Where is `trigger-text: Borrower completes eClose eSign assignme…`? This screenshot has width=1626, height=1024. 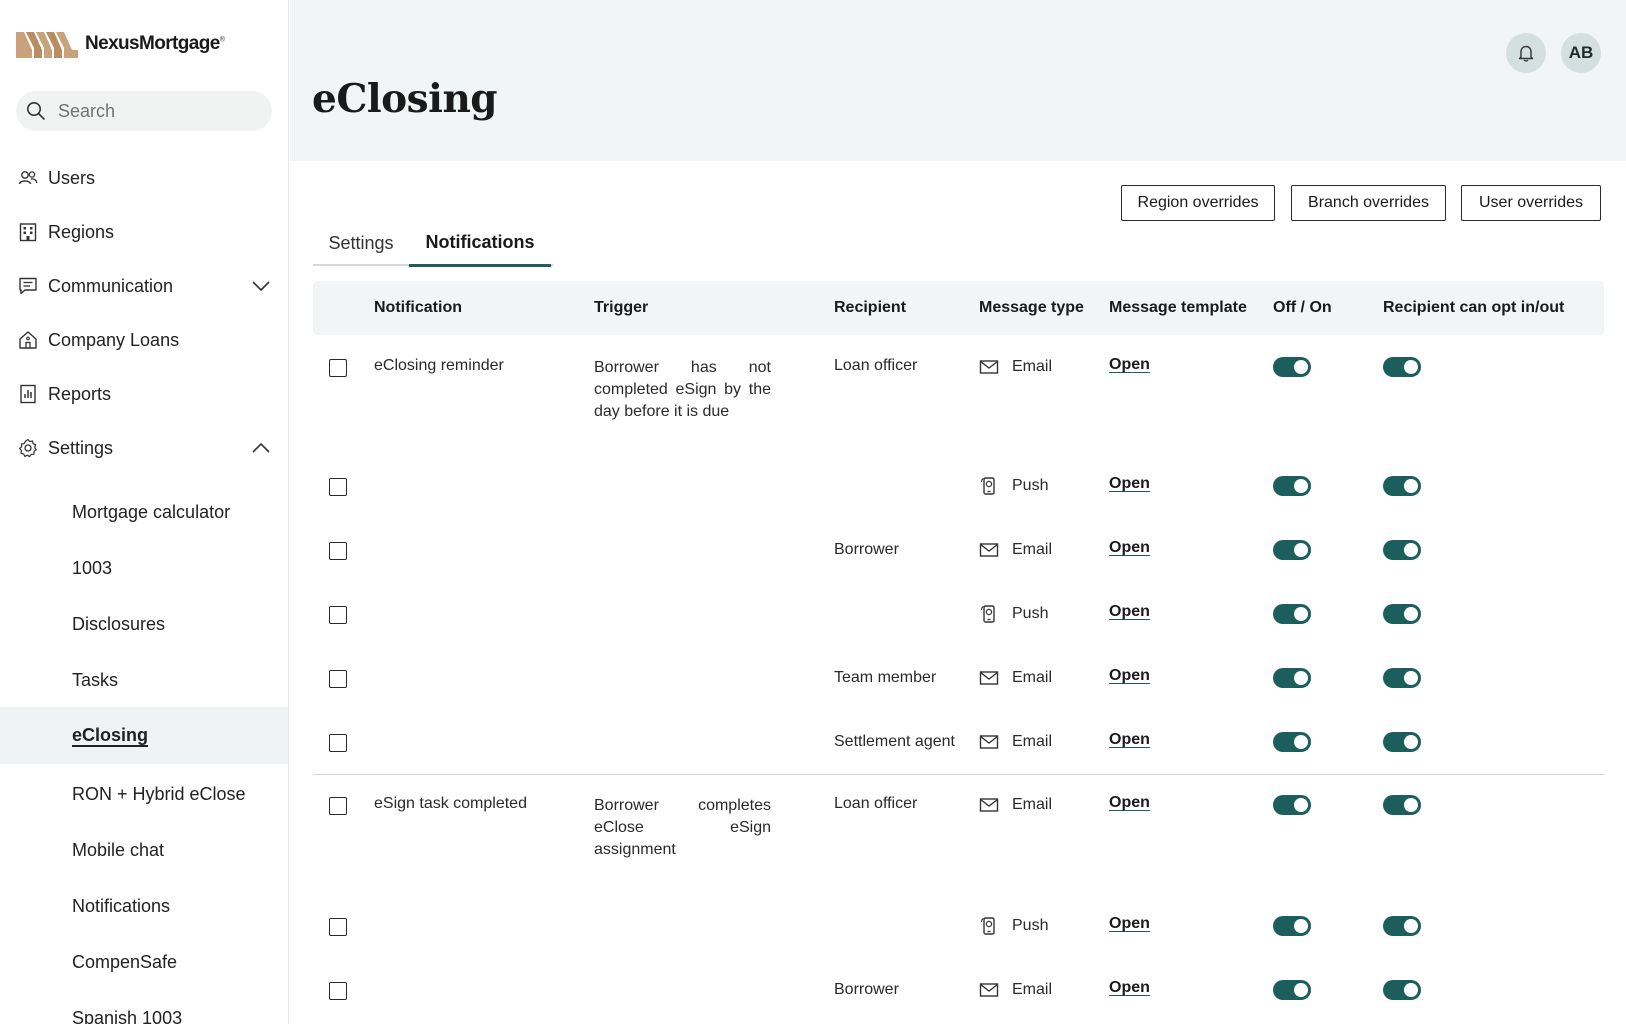 trigger-text: Borrower completes eClose eSign assignme… is located at coordinates (682, 827).